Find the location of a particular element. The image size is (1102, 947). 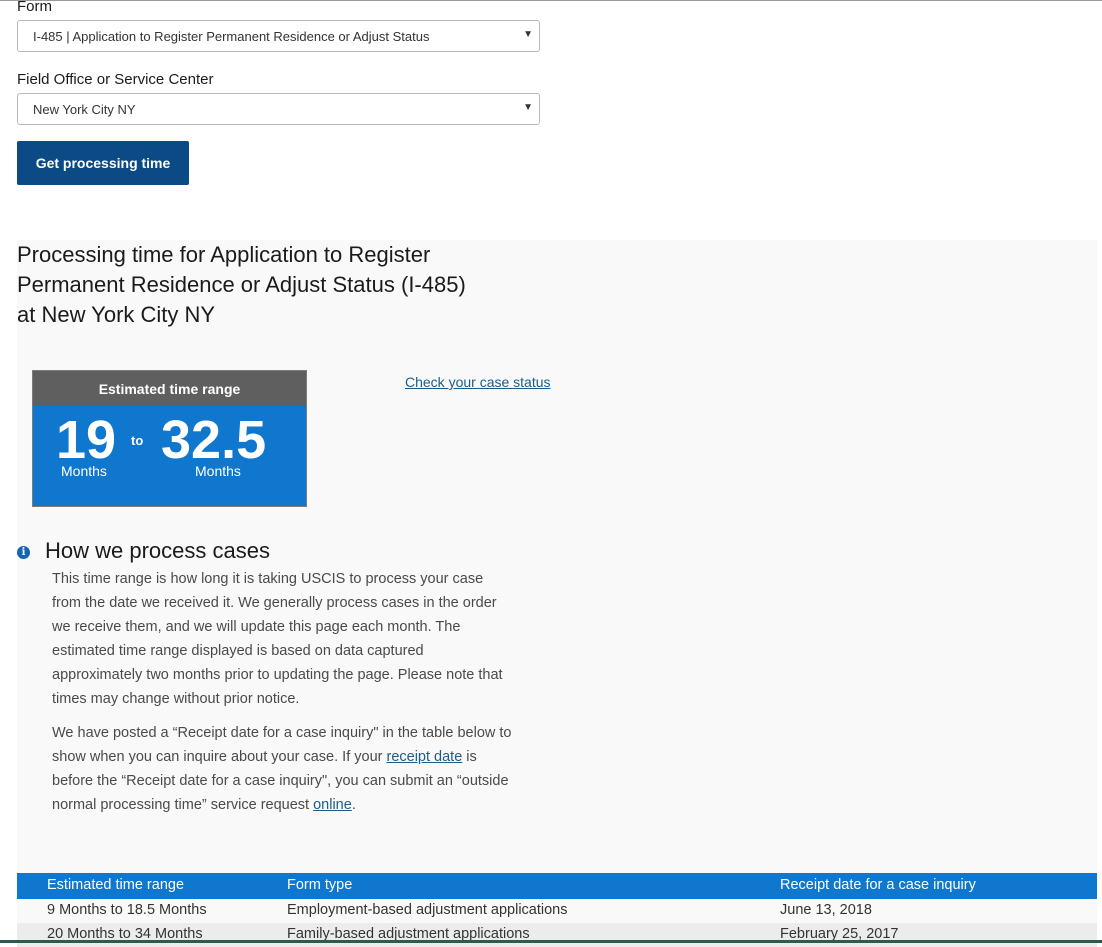

range-min-unit: Months is located at coordinates (84, 471).